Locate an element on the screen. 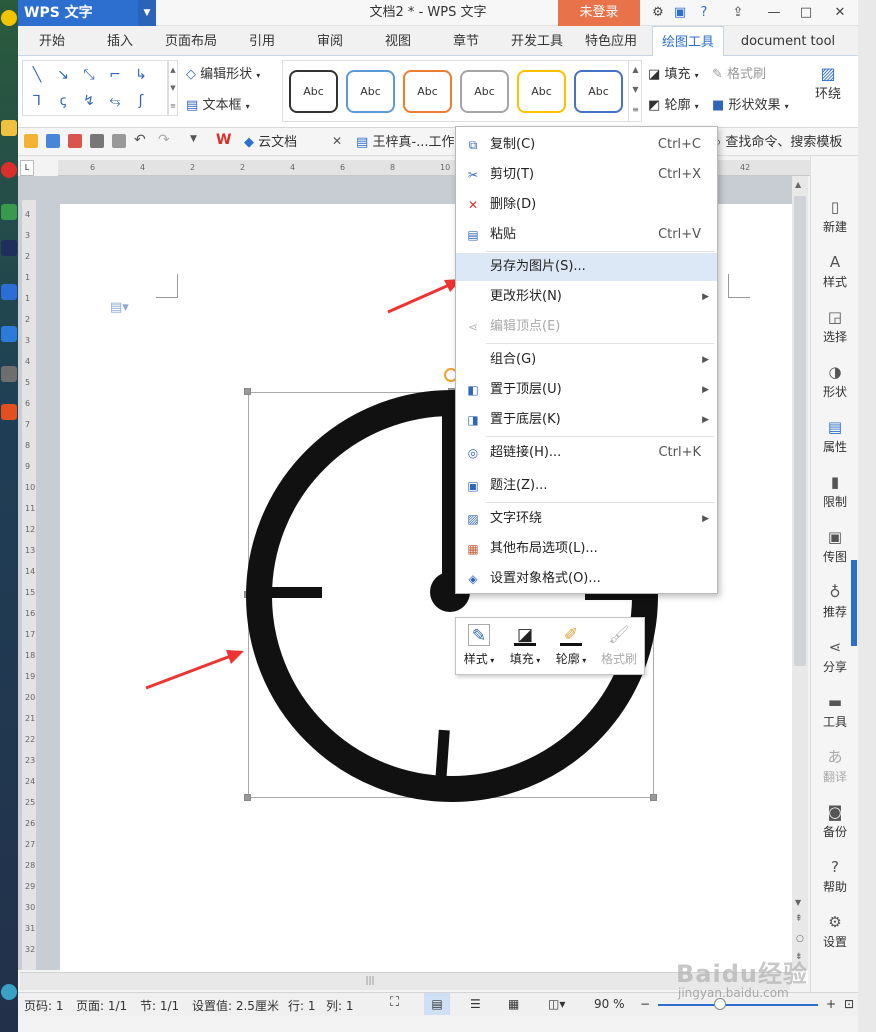 This screenshot has height=1032, width=876. help-icon: ? is located at coordinates (704, 13).